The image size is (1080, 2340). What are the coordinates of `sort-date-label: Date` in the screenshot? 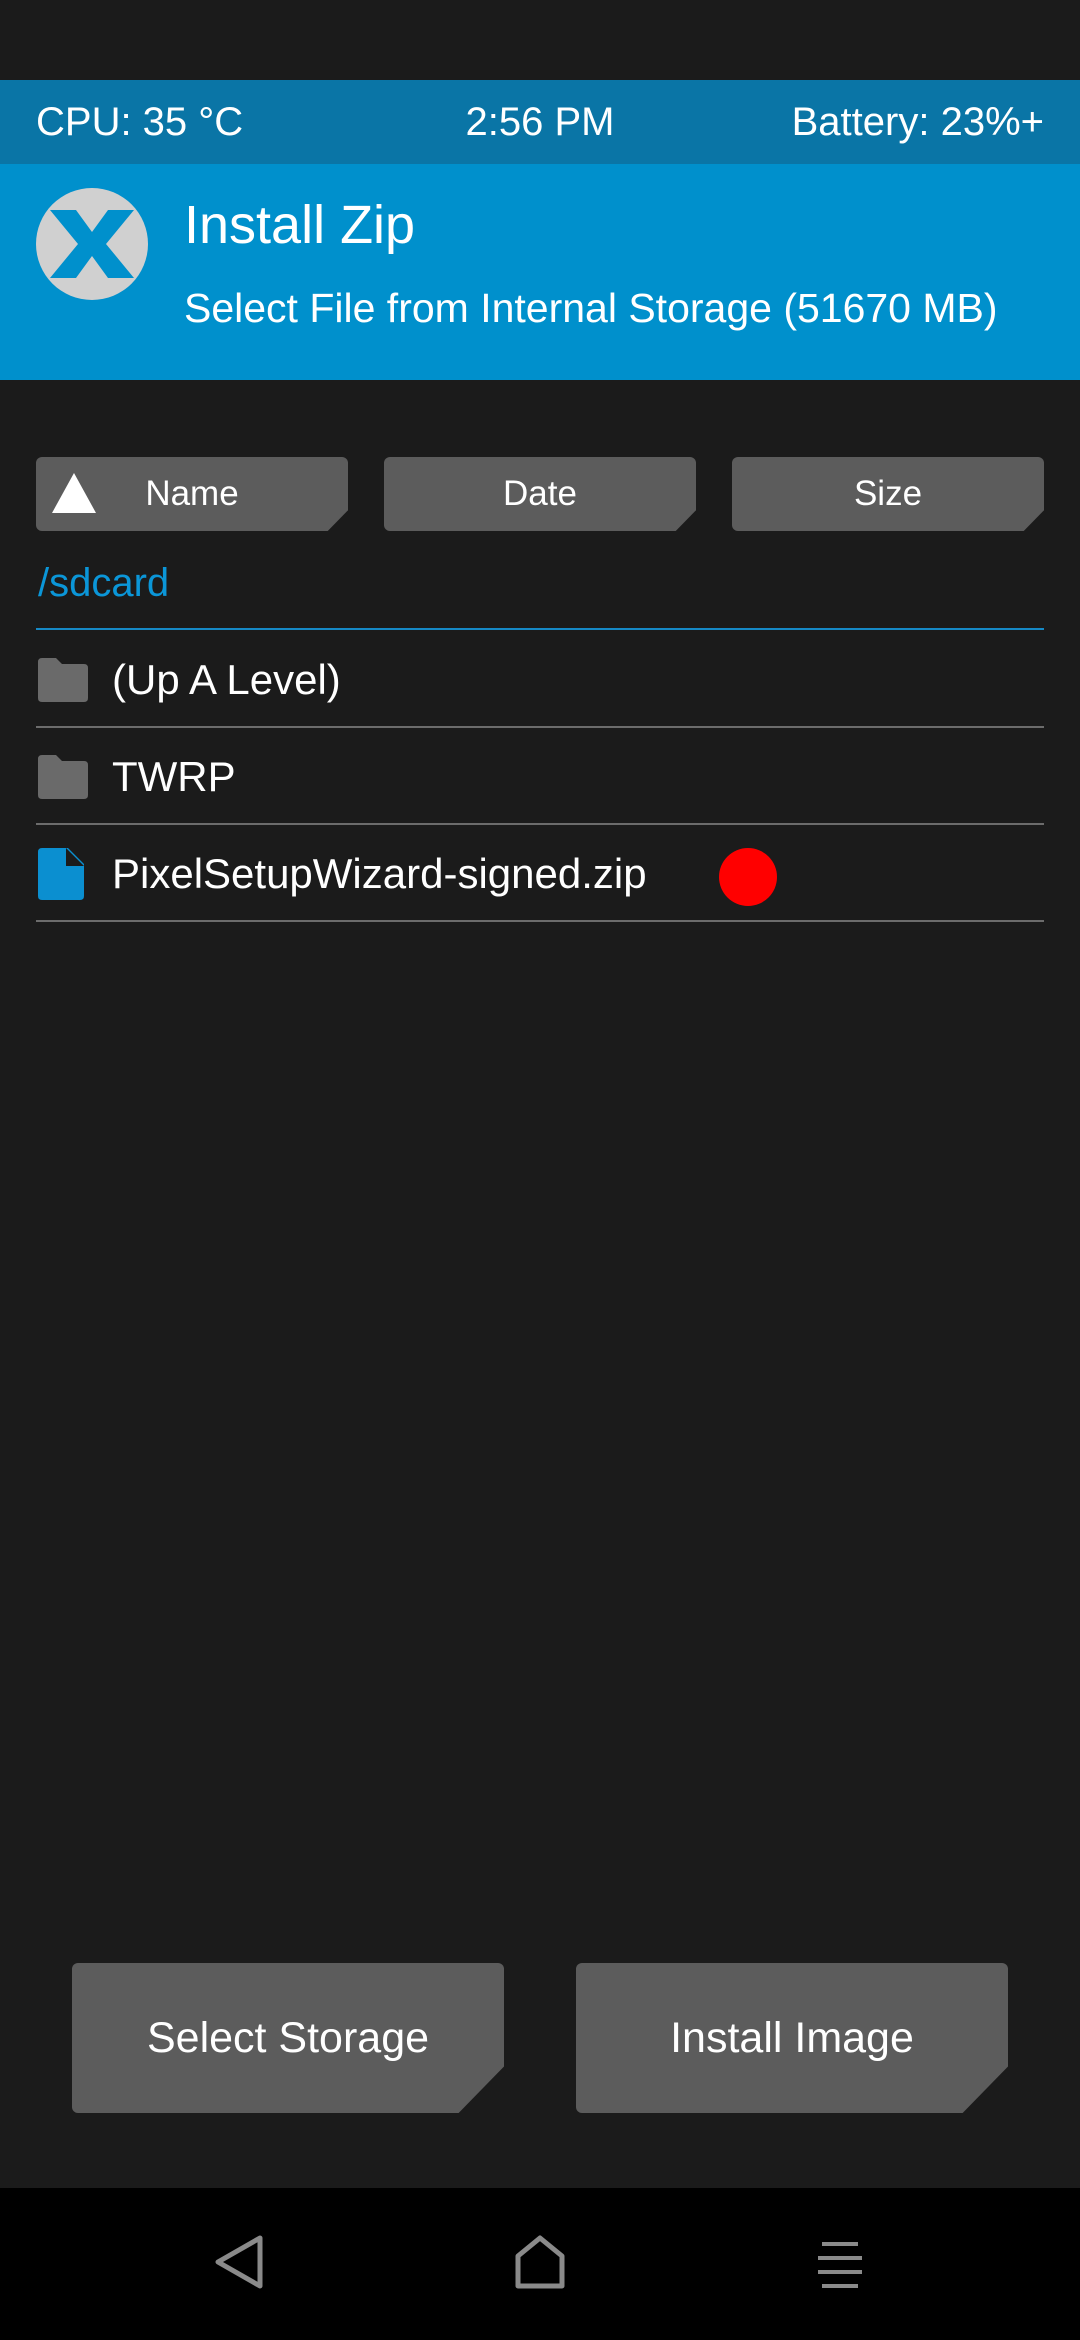 It's located at (540, 493).